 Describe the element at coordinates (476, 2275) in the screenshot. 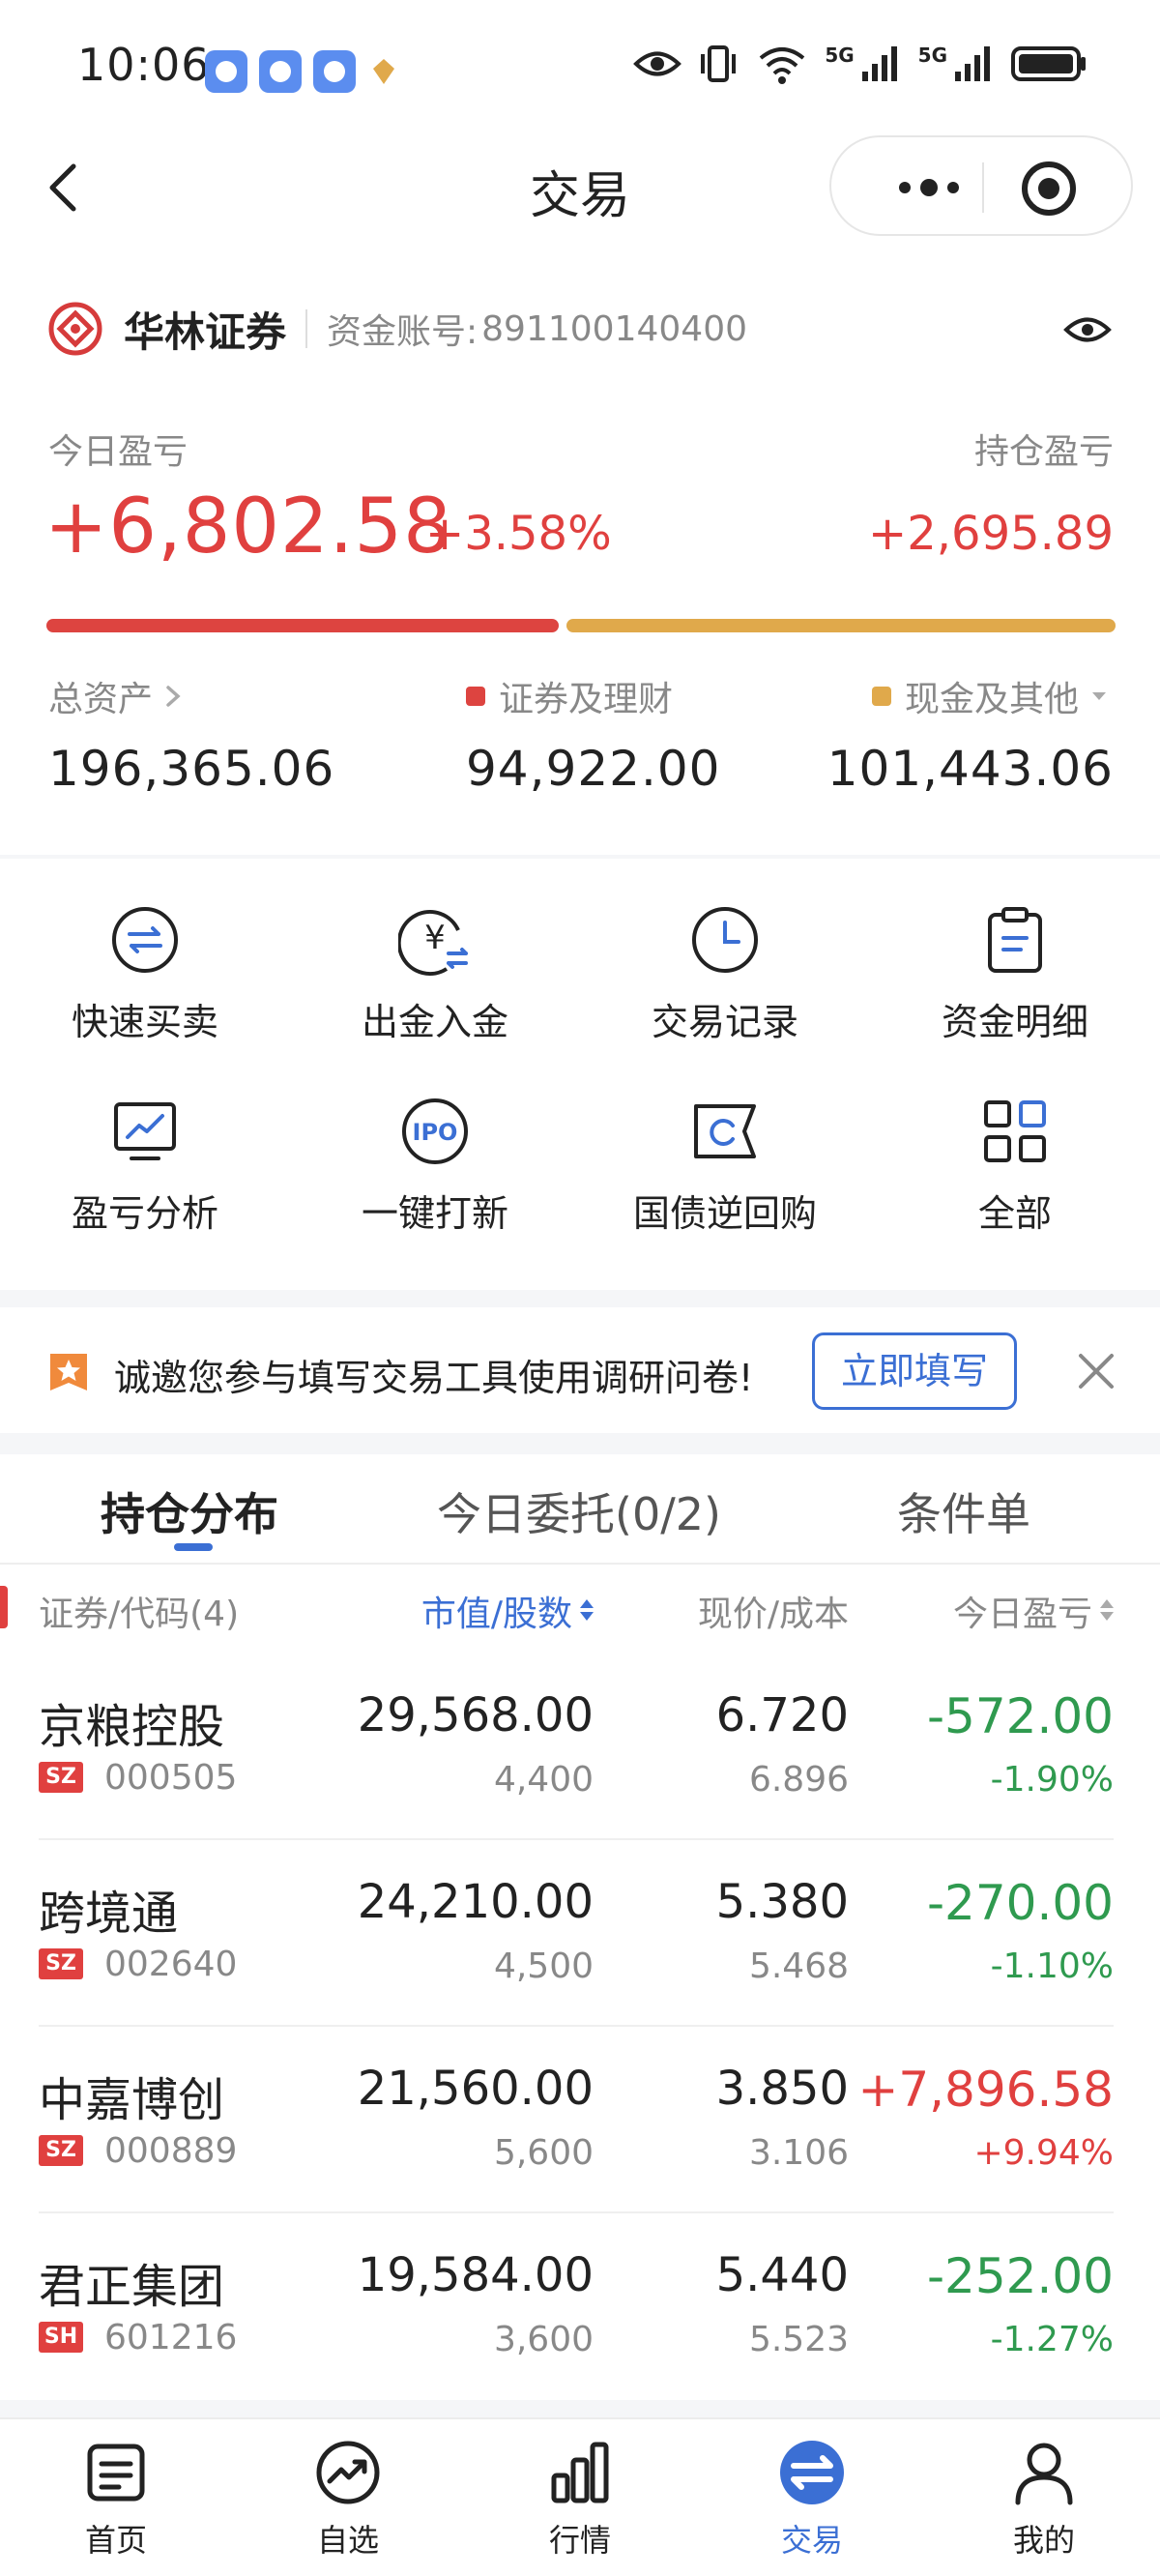

I see `market-value: 19,584.00` at that location.